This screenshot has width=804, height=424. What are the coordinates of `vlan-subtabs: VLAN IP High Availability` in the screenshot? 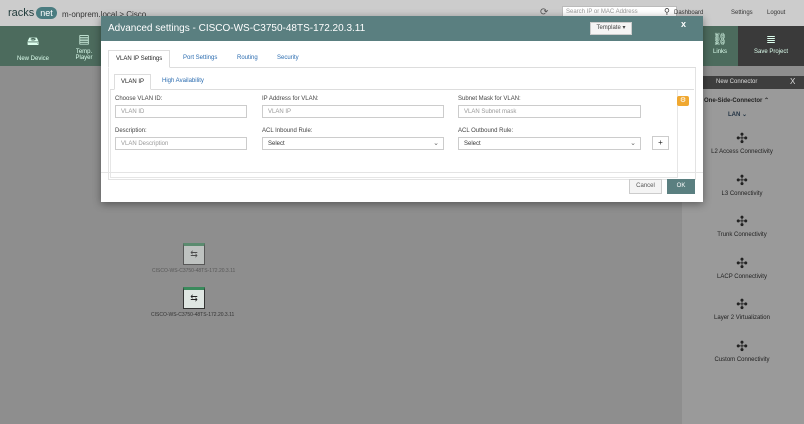 It's located at (402, 82).